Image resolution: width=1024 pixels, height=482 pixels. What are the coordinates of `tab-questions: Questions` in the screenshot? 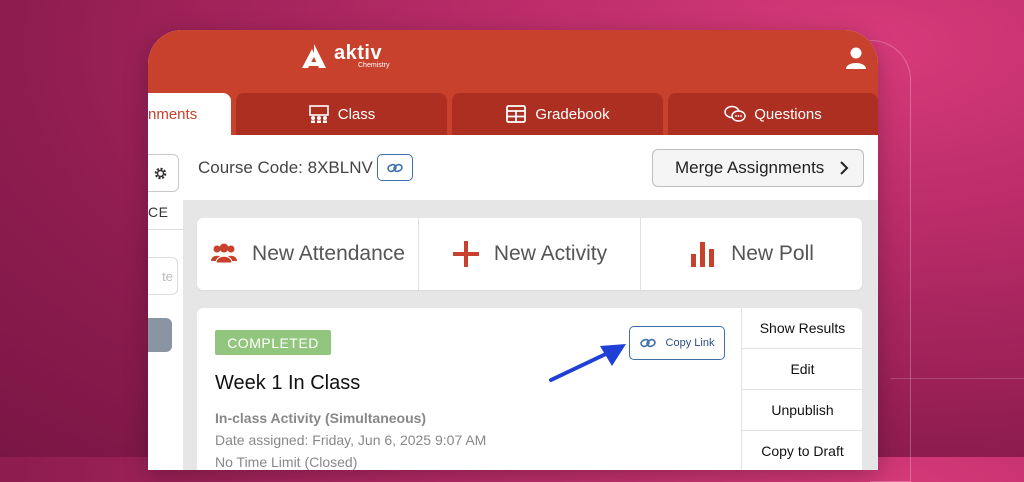 It's located at (773, 114).